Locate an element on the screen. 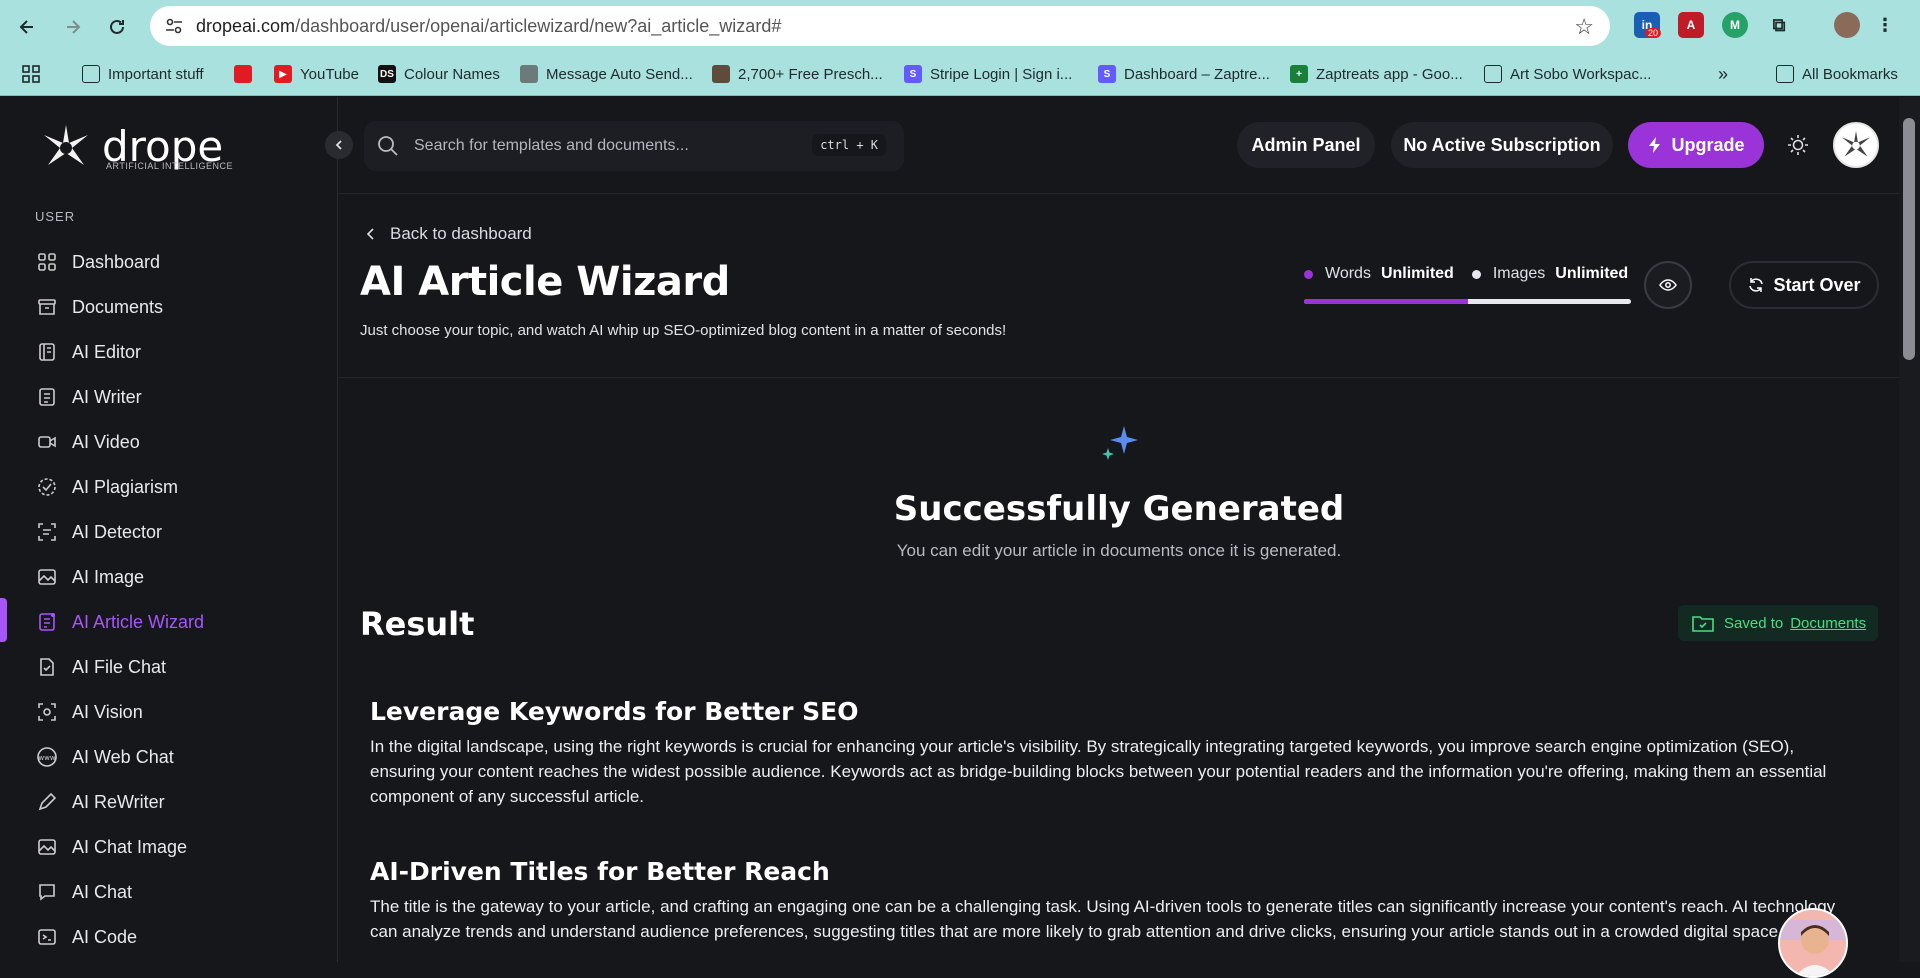  collapse-sidebar-button is located at coordinates (339, 145).